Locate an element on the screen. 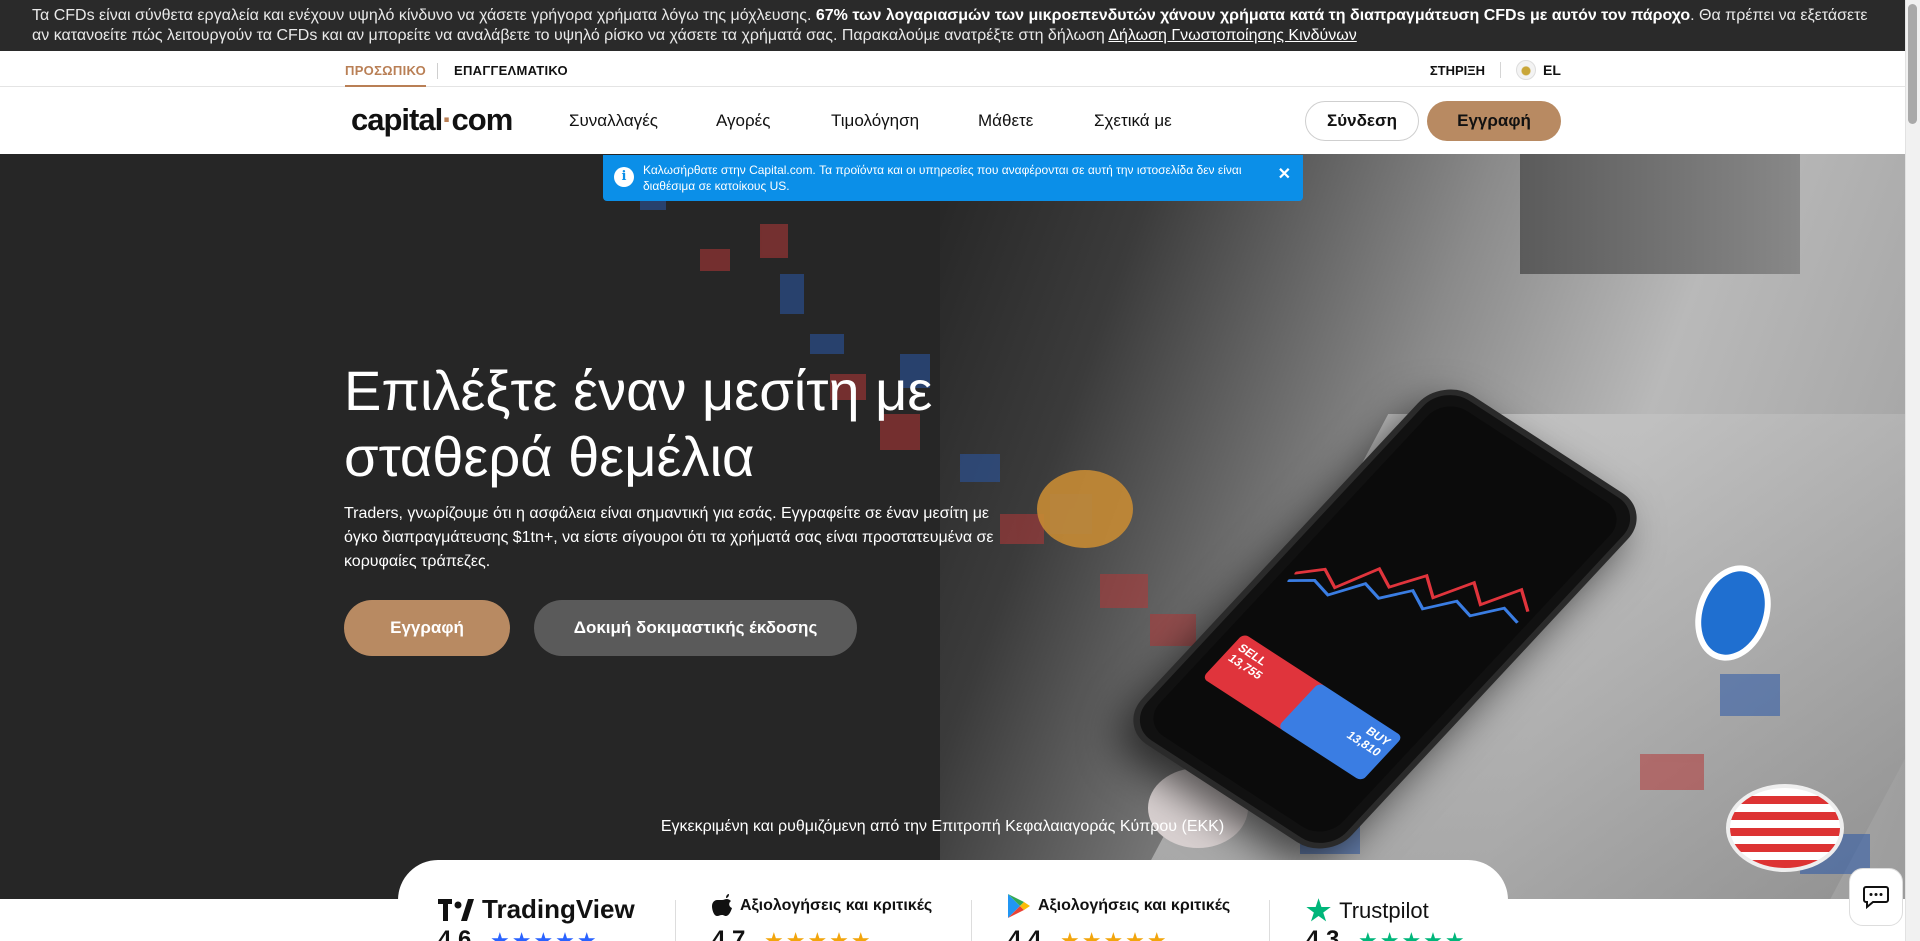  apple-rating-label: Αξιολογήσεις και κριτικές is located at coordinates (836, 905).